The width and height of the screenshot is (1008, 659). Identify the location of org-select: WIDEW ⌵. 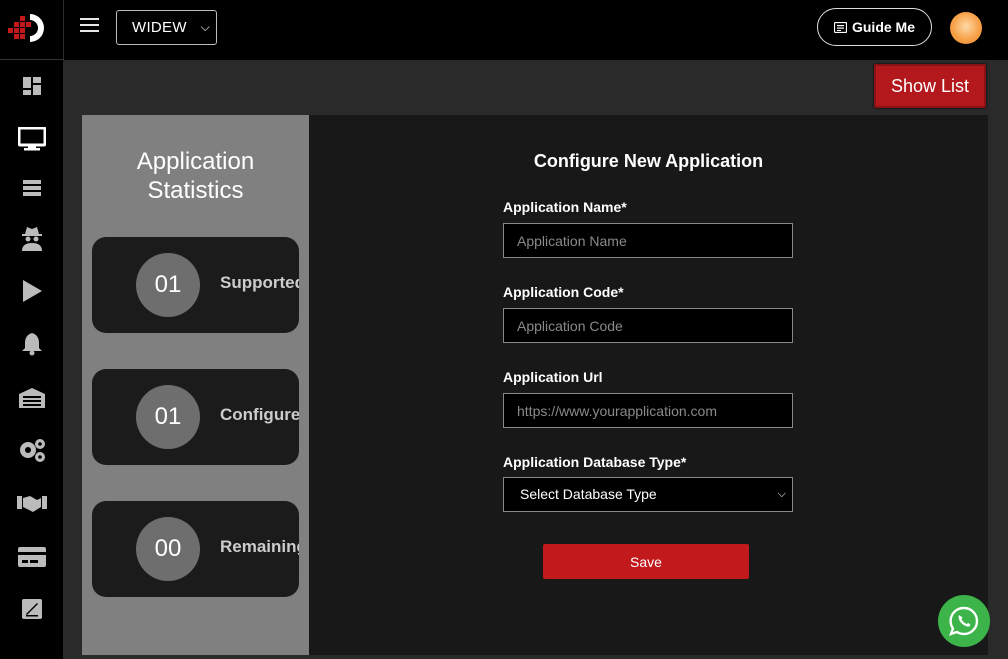
(166, 27).